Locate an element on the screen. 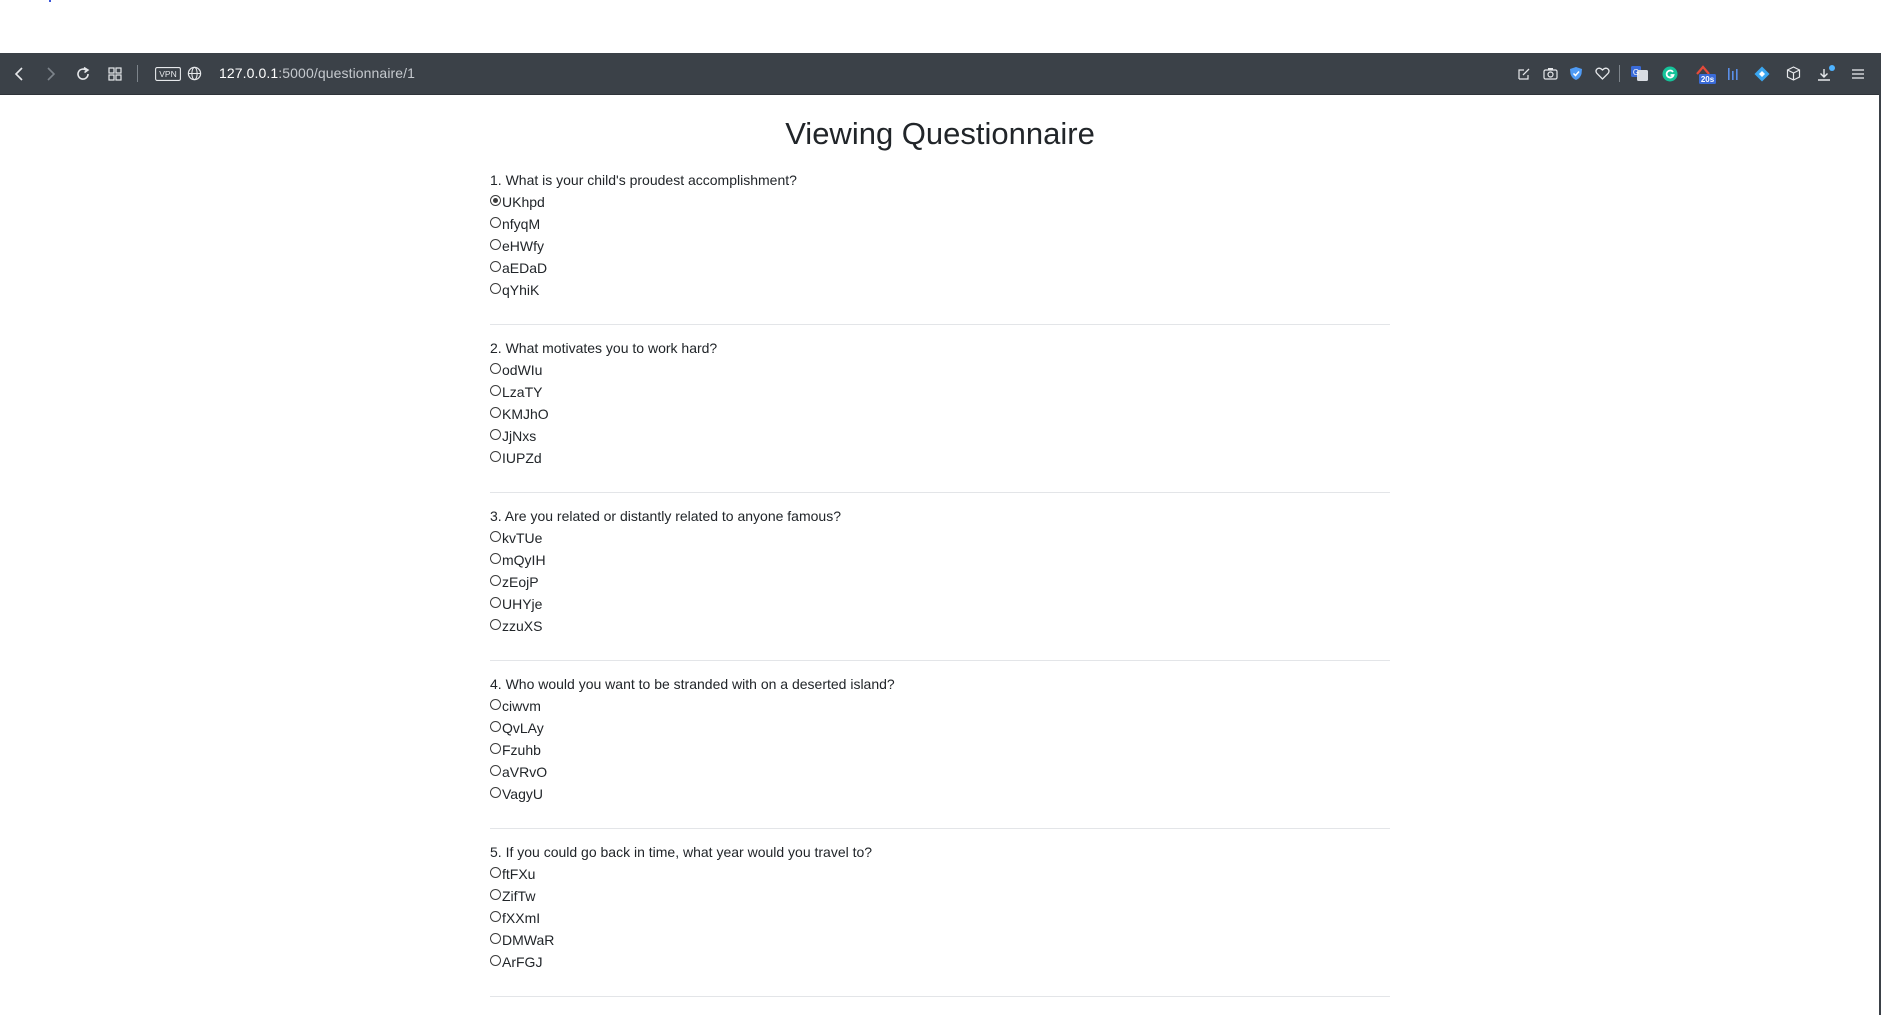 This screenshot has width=1881, height=1015. answer-option: zEojP is located at coordinates (940, 582).